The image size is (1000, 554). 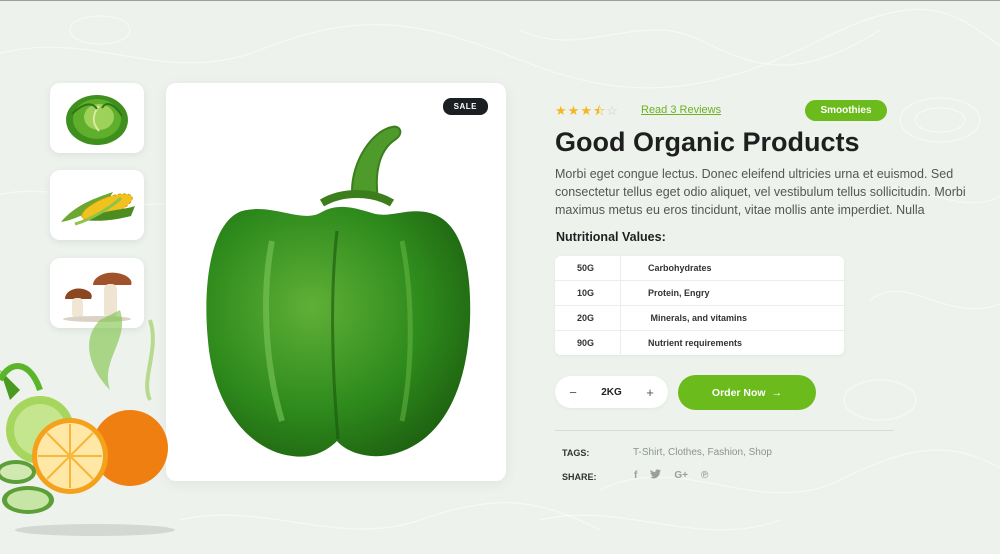 I want to click on rating-stars: ★★★⯪☆, so click(x=587, y=113).